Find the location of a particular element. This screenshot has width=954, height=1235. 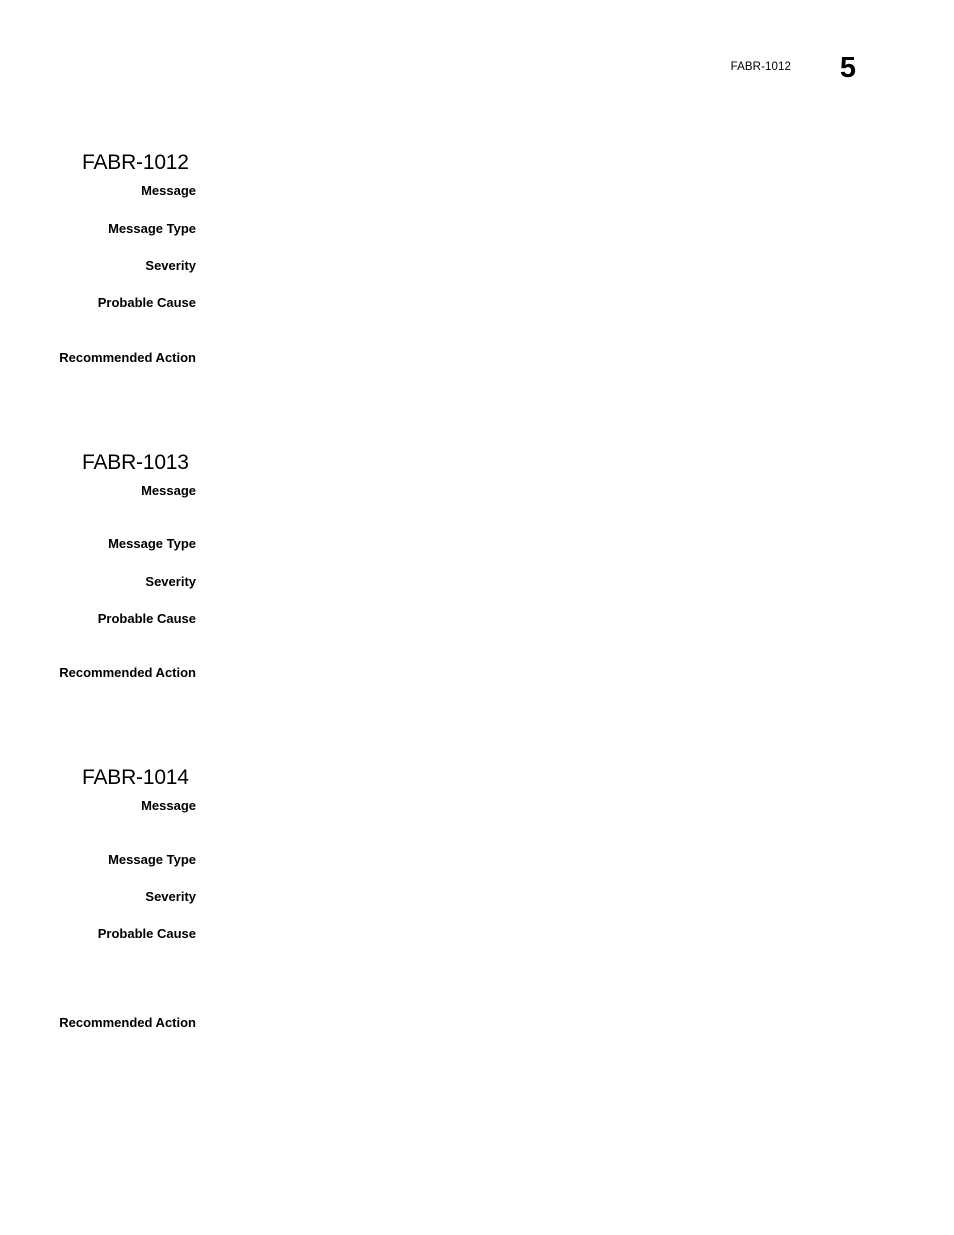

page-number: 5 is located at coordinates (848, 68).